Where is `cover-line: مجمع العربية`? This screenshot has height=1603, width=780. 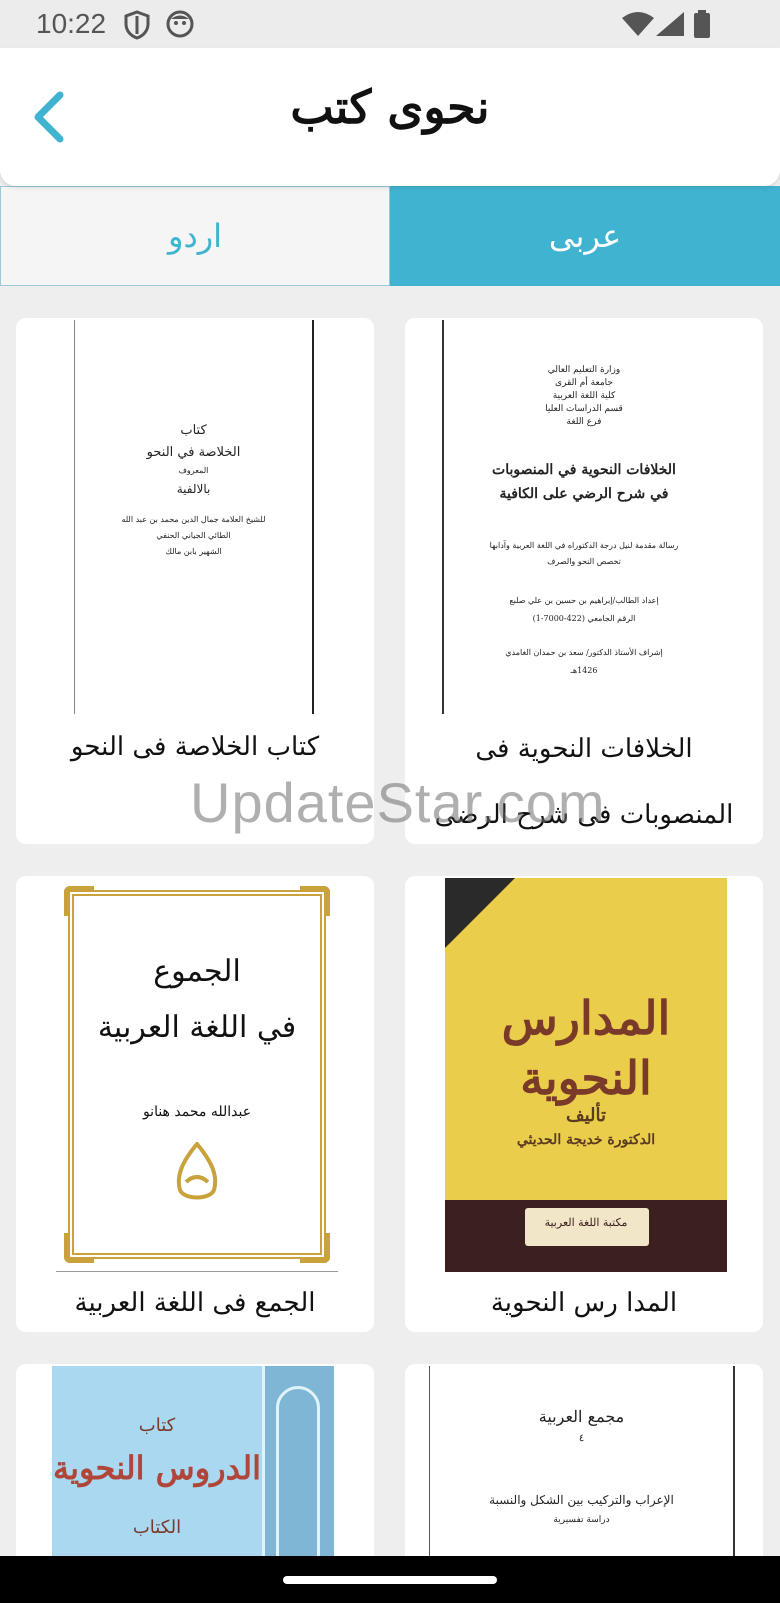 cover-line: مجمع العربية is located at coordinates (581, 1416).